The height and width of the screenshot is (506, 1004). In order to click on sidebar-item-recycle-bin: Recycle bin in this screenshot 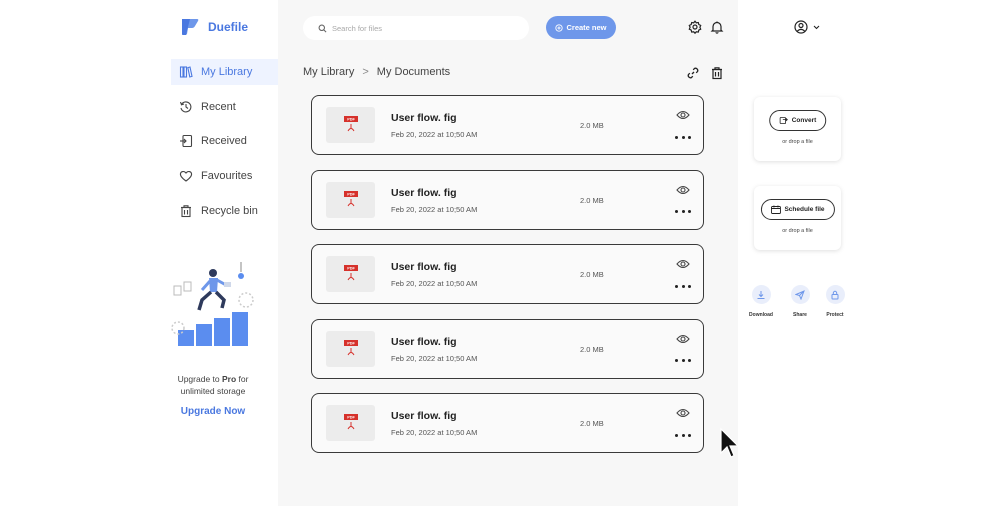, I will do `click(224, 211)`.